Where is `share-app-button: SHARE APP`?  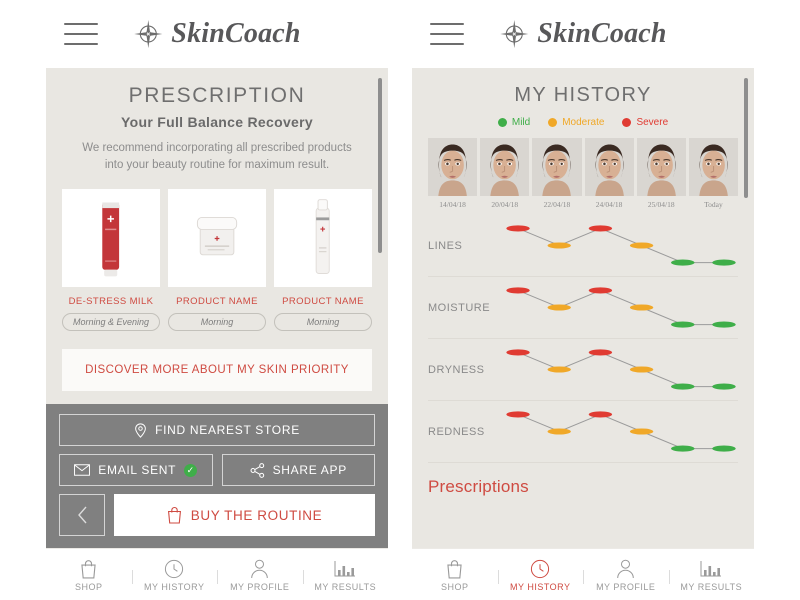 share-app-button: SHARE APP is located at coordinates (298, 470).